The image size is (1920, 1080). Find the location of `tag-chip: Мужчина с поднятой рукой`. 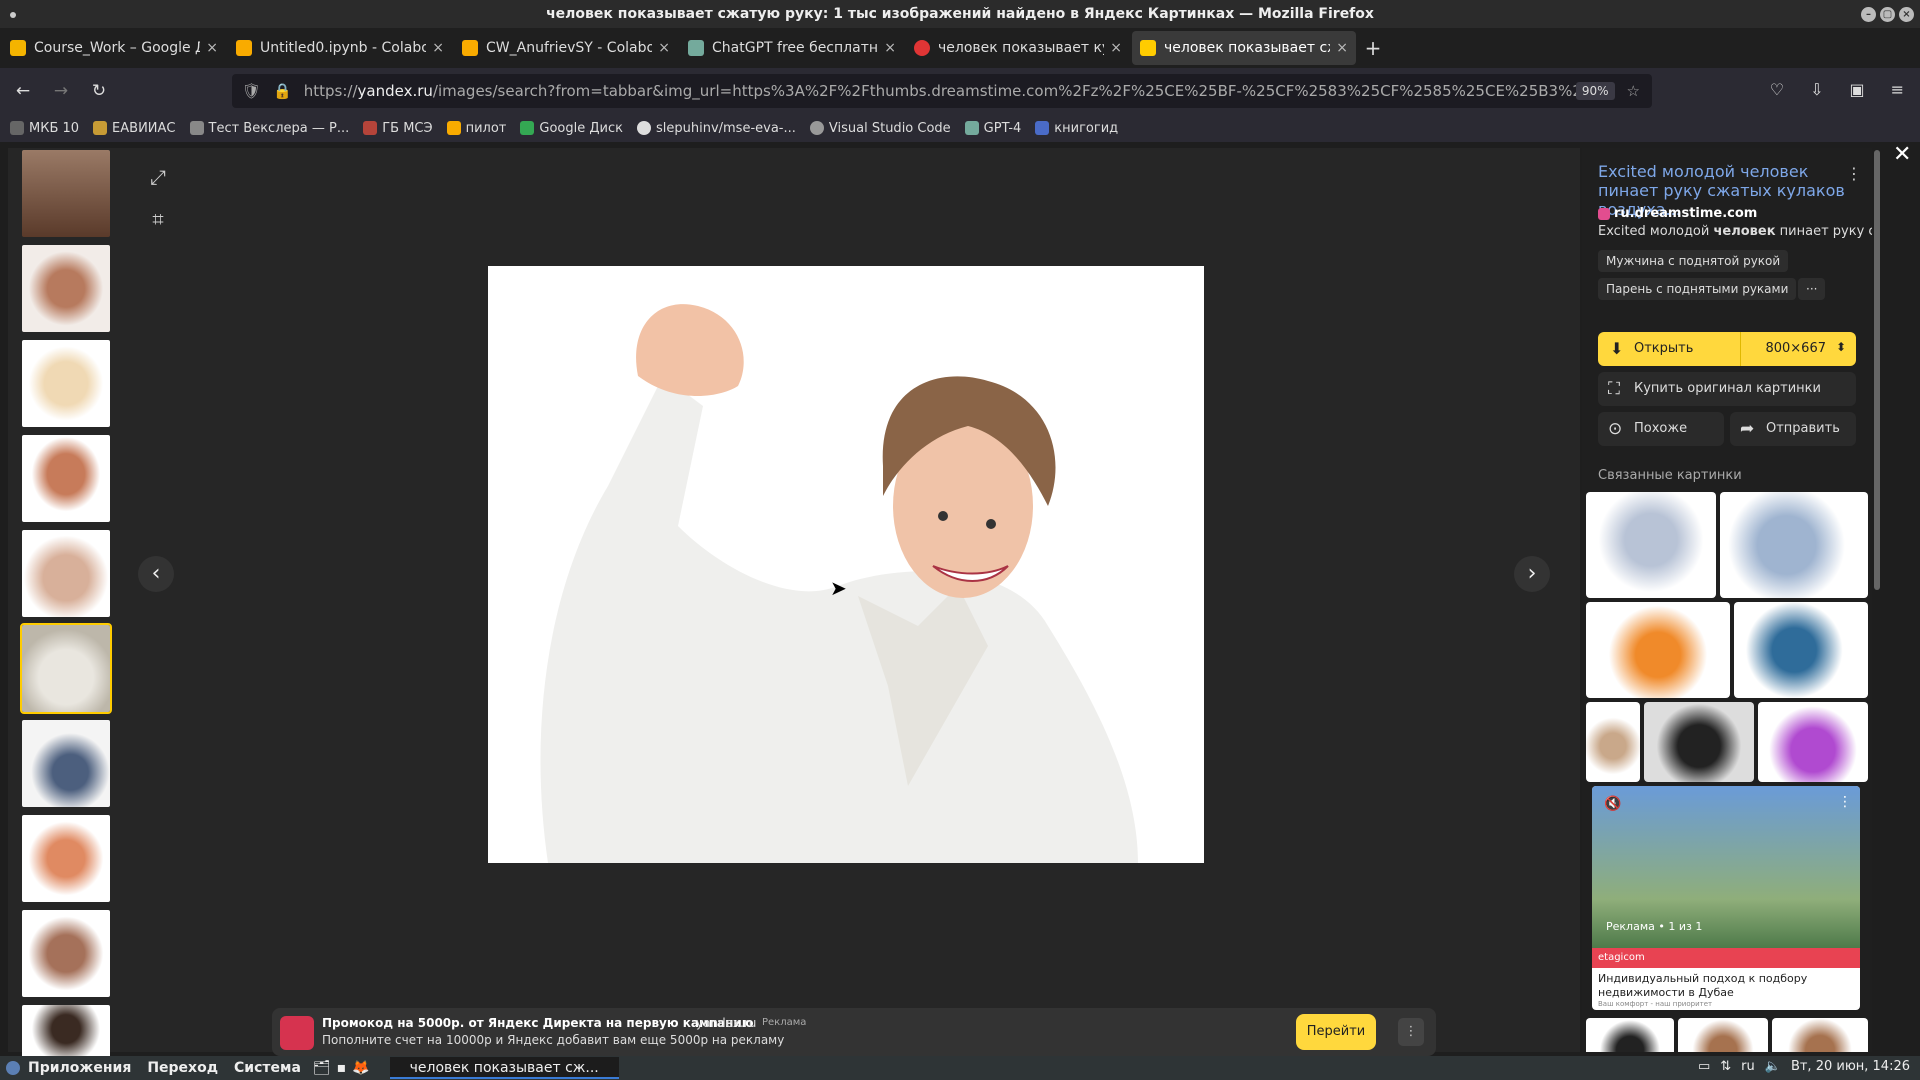

tag-chip: Мужчина с поднятой рукой is located at coordinates (1693, 261).